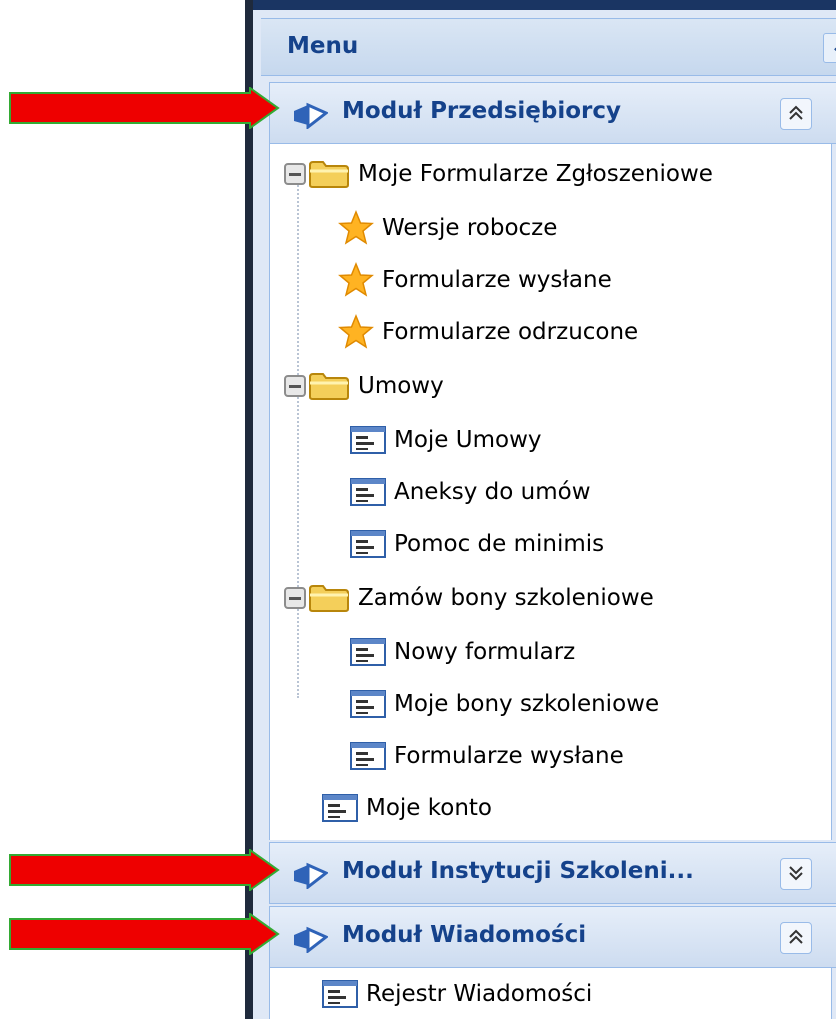 Image resolution: width=836 pixels, height=1019 pixels. I want to click on tree-item-moje-umowy: Moje Umowy, so click(446, 440).